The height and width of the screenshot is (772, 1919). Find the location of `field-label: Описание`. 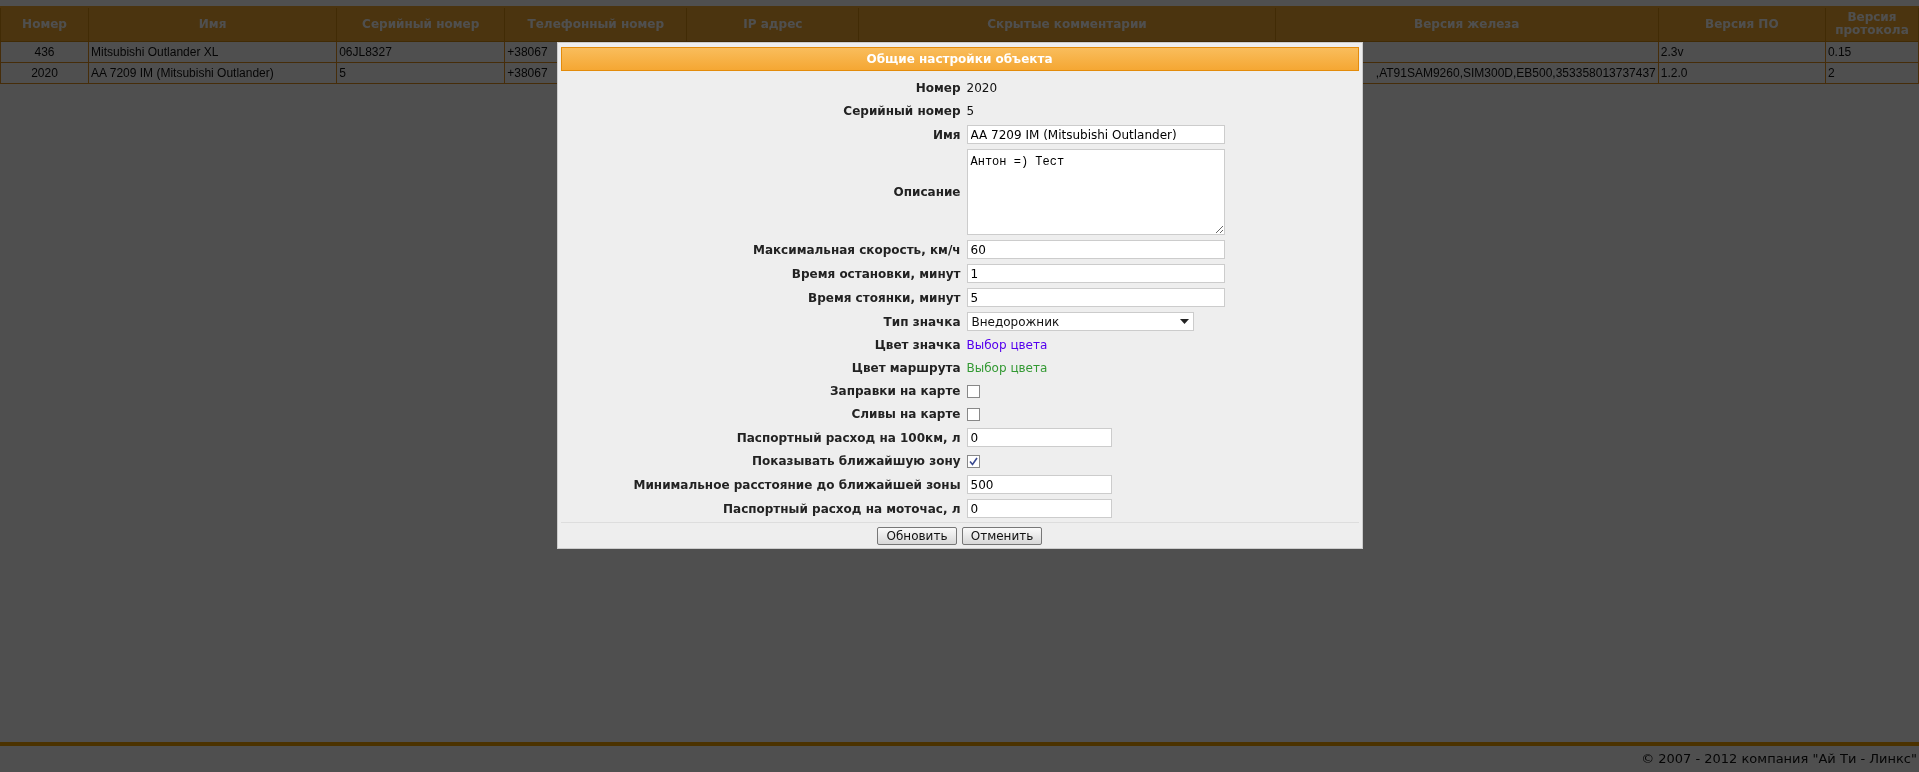

field-label: Описание is located at coordinates (926, 192).